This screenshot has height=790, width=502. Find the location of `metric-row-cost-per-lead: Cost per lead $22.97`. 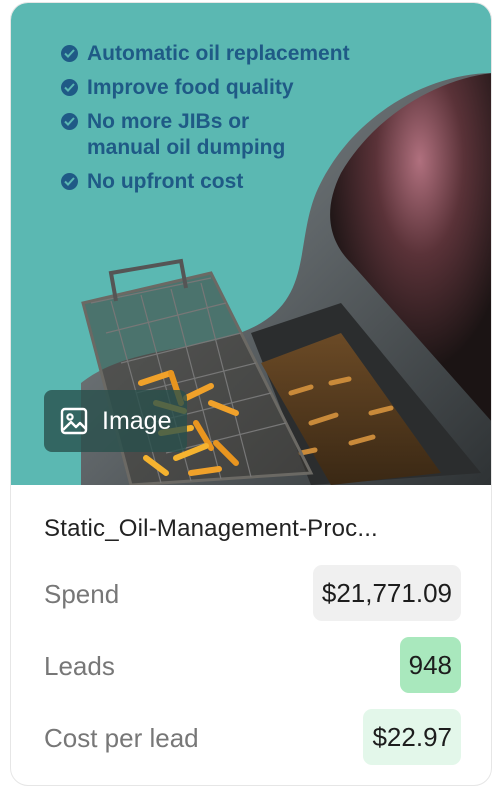

metric-row-cost-per-lead: Cost per lead $22.97 is located at coordinates (252, 737).